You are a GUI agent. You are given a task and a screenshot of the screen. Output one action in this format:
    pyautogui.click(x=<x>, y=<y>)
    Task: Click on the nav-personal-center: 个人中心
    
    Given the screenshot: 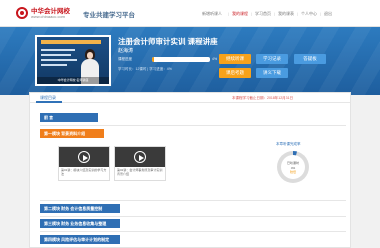 What is the action you would take?
    pyautogui.click(x=309, y=14)
    